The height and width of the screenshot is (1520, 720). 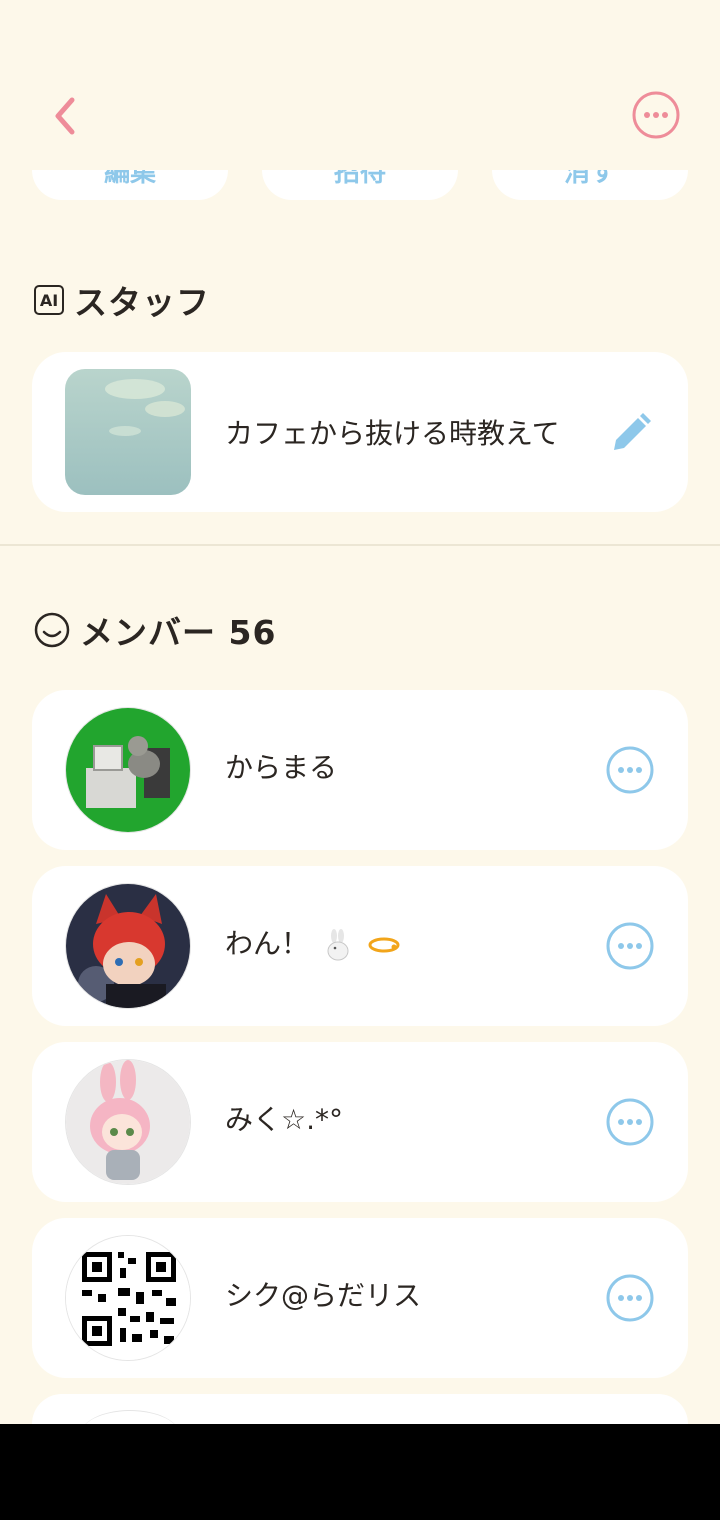 I want to click on back-button, so click(x=64, y=116).